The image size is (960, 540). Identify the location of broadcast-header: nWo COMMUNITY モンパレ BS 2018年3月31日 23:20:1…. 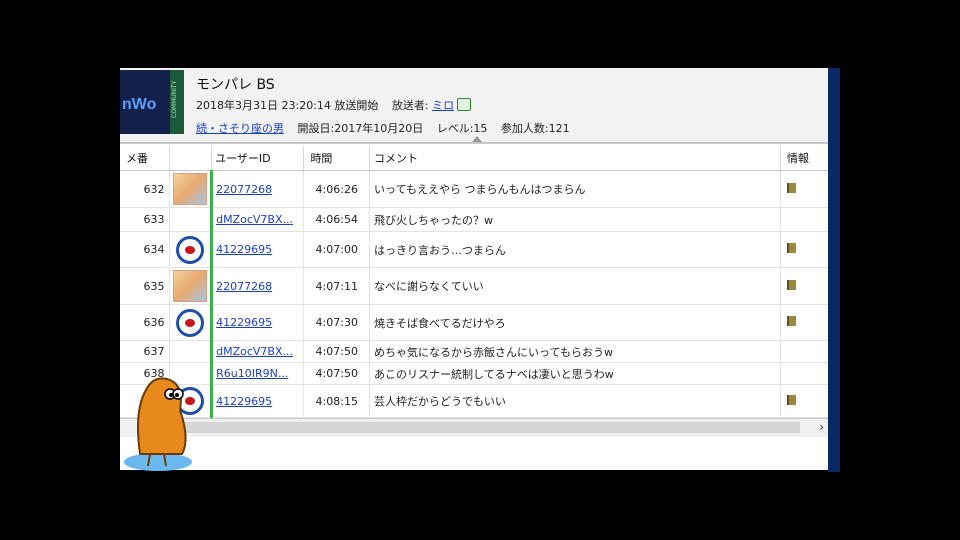
(474, 106).